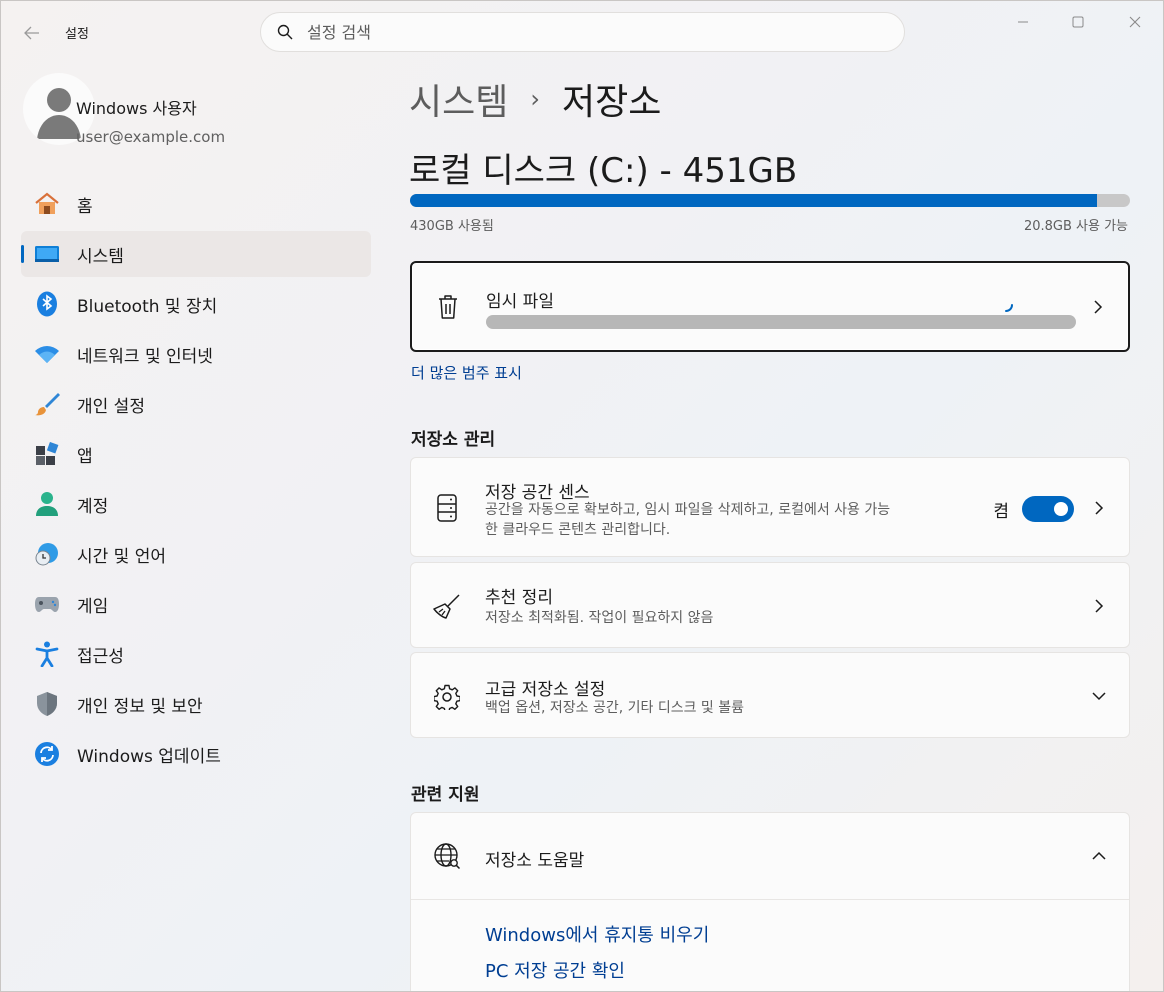  I want to click on sidebar-item-label: 계정, so click(93, 506).